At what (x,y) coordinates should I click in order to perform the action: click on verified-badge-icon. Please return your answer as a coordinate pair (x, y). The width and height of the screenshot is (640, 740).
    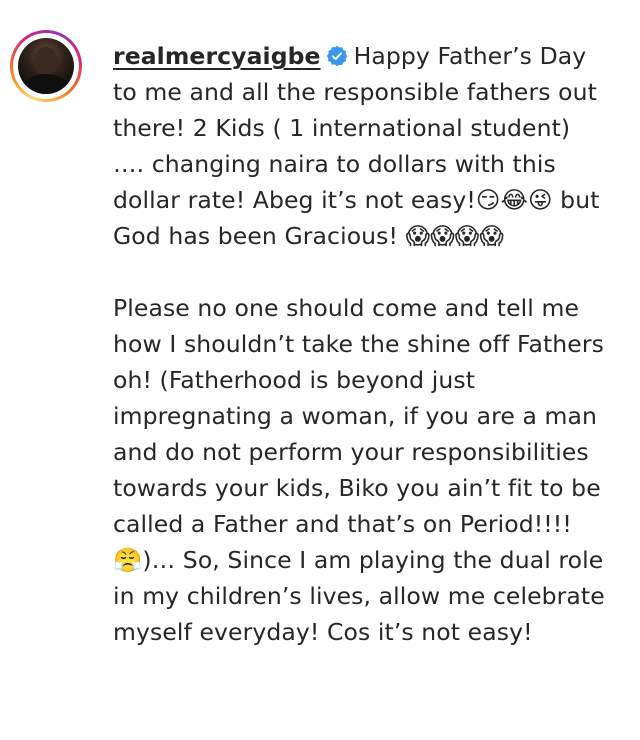
    Looking at the image, I should click on (337, 56).